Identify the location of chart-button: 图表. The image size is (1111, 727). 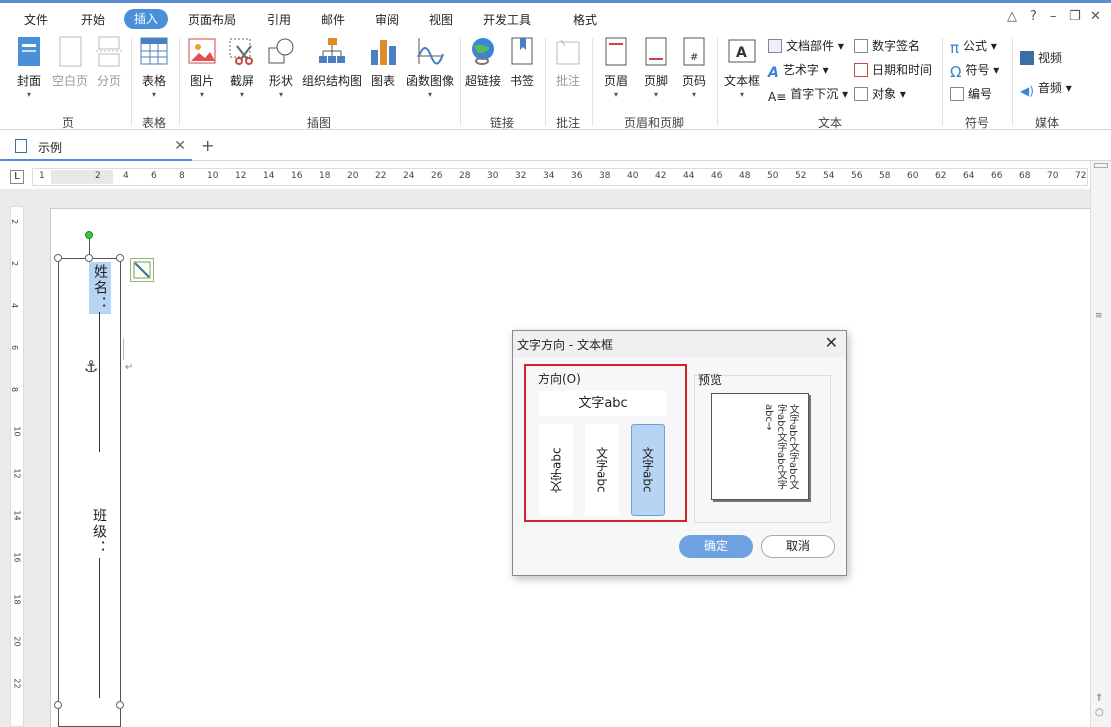
(383, 62).